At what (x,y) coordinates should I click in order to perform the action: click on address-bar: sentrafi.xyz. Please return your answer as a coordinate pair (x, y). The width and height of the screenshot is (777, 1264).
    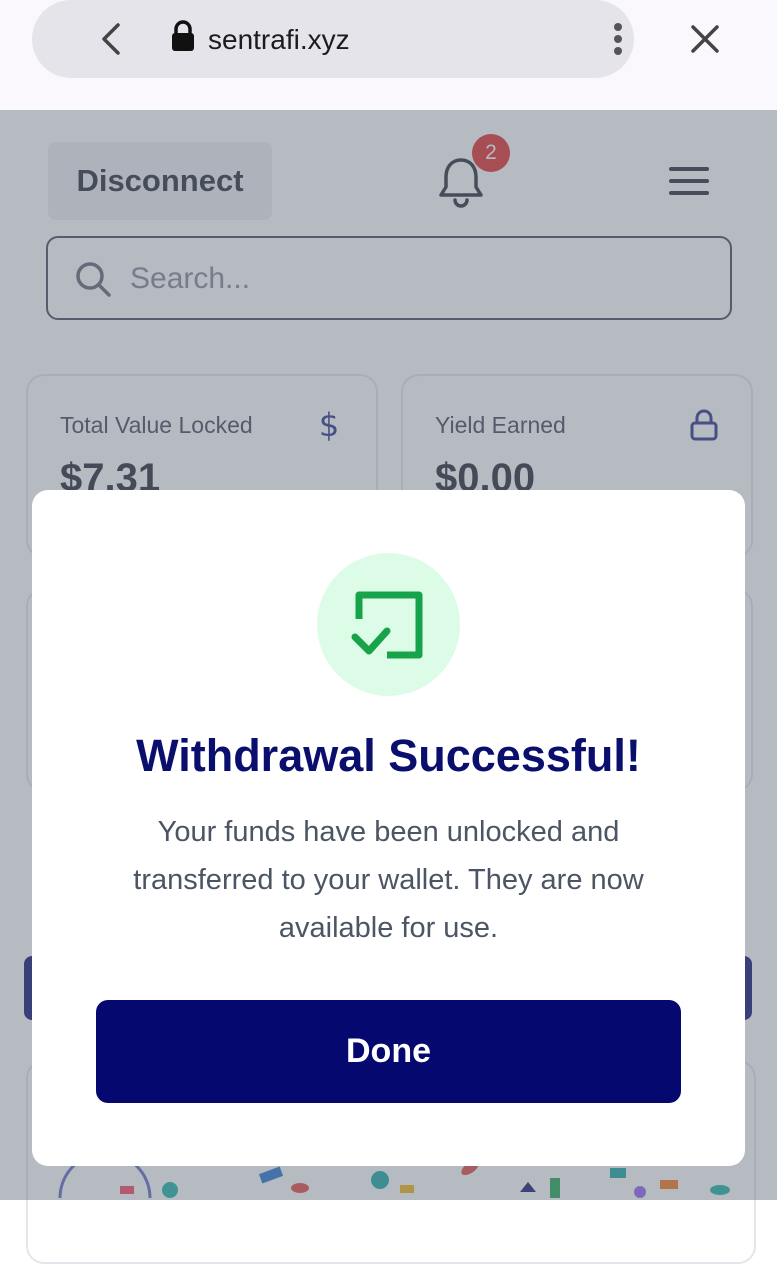
    Looking at the image, I should click on (333, 39).